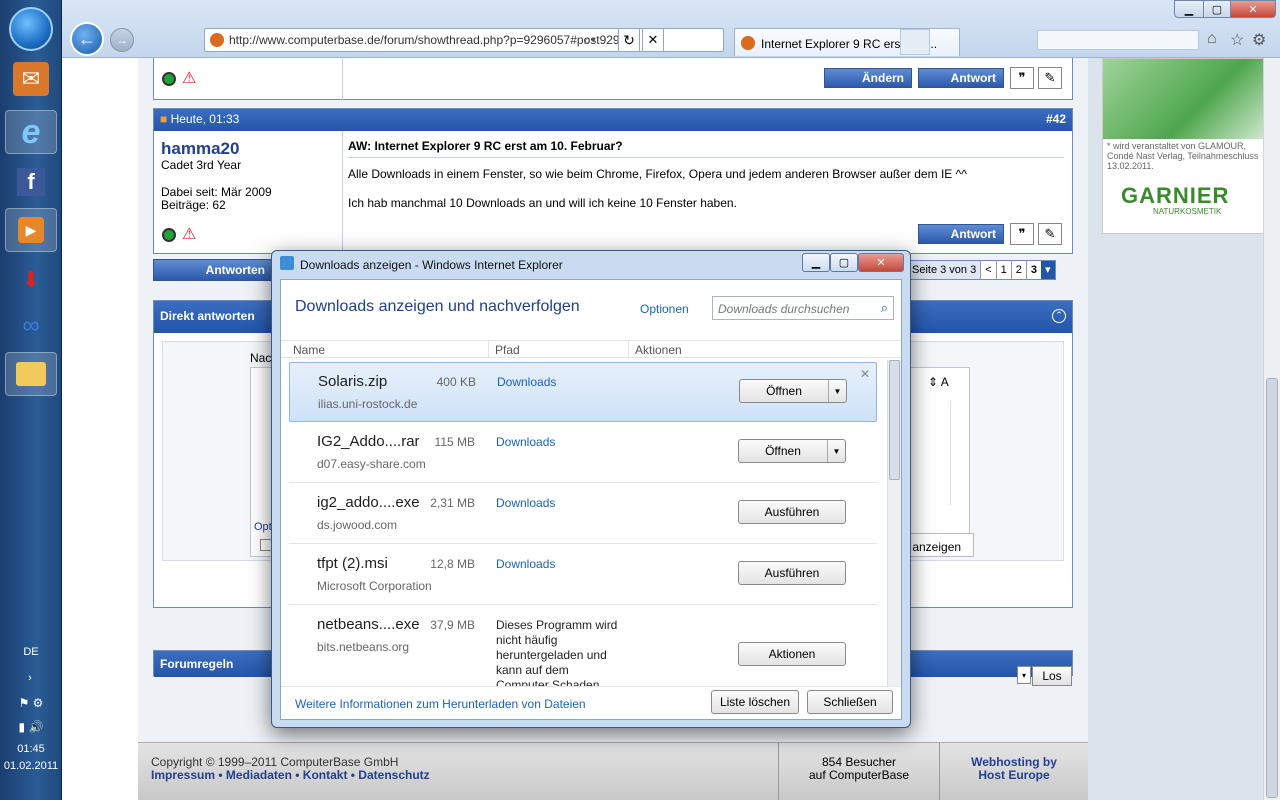 Image resolution: width=1280 pixels, height=800 pixels. What do you see at coordinates (30, 678) in the screenshot?
I see `chevron-right-icon: ›` at bounding box center [30, 678].